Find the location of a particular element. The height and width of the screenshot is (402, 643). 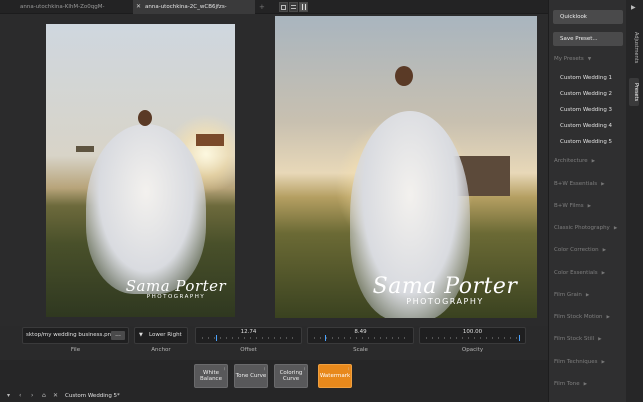

preset-item: Custom Wedding 2 is located at coordinates (586, 94).